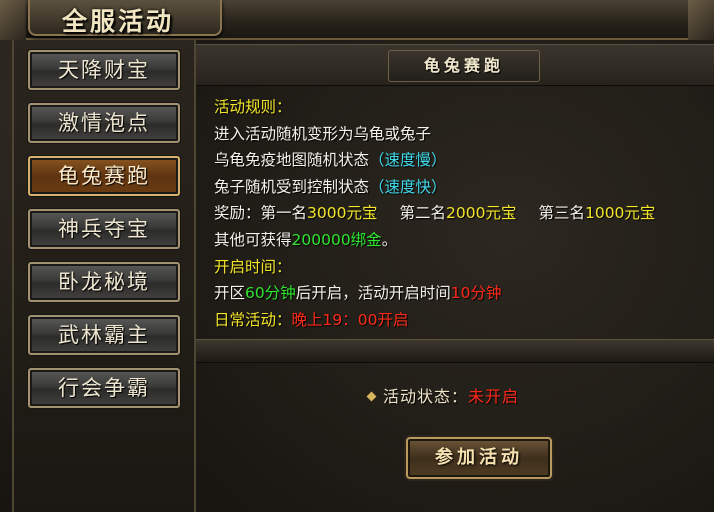 The width and height of the screenshot is (714, 512). I want to click on panel-title: 龟兔赛跑, so click(463, 65).